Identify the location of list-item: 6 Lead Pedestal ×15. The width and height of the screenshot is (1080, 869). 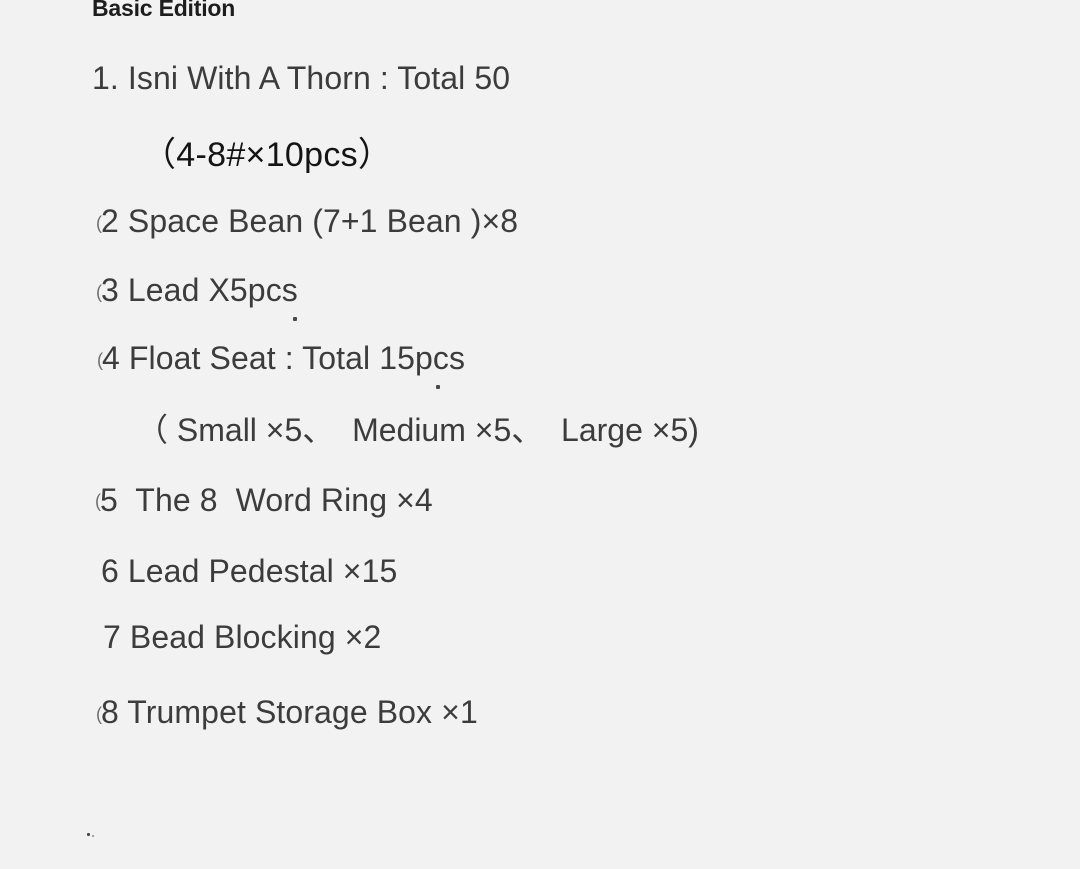
(249, 571).